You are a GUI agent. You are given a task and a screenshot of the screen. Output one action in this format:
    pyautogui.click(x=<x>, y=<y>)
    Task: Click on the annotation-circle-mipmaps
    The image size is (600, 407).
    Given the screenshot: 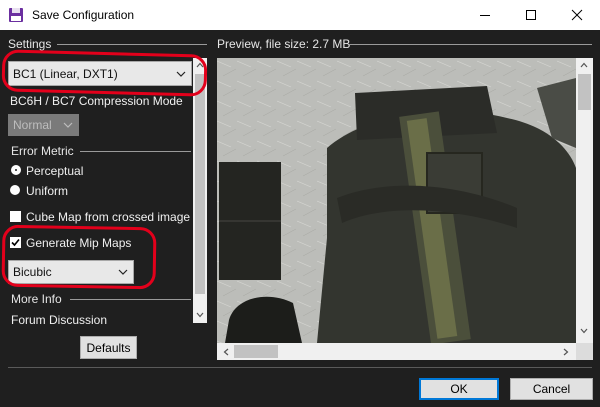 What is the action you would take?
    pyautogui.click(x=79, y=257)
    